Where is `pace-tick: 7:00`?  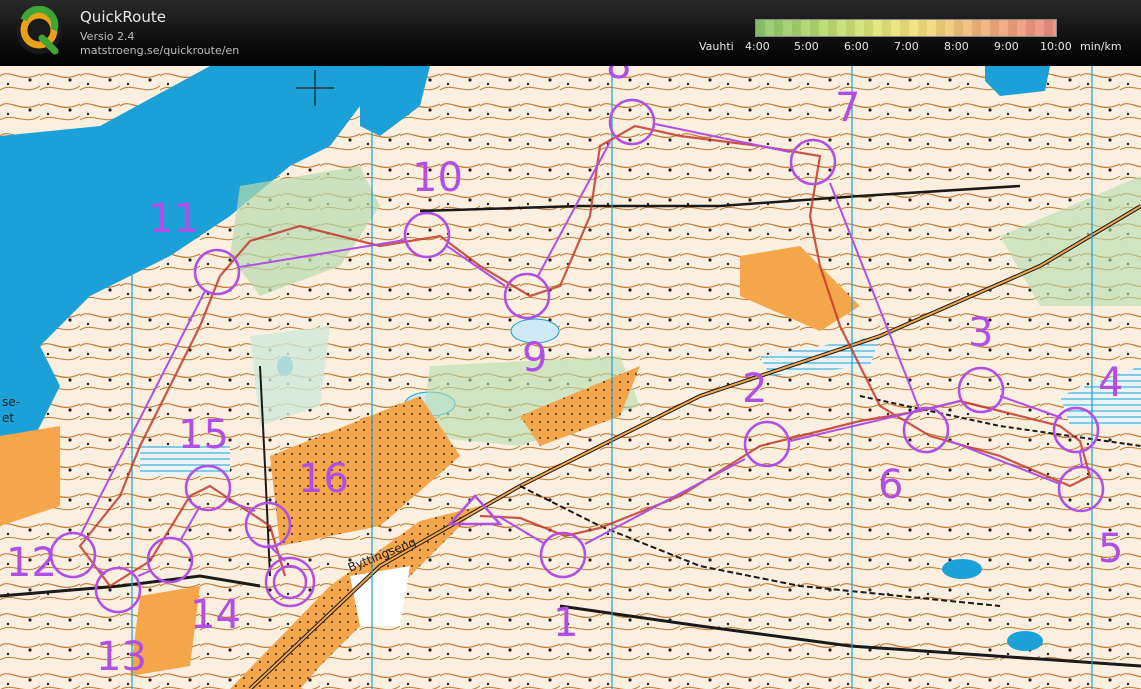
pace-tick: 7:00 is located at coordinates (906, 46).